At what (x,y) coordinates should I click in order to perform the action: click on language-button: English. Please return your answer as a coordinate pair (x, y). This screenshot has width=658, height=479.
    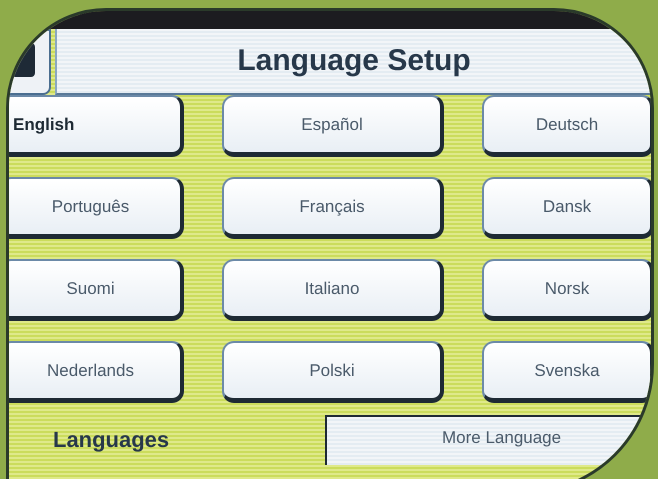
    Looking at the image, I should click on (96, 126).